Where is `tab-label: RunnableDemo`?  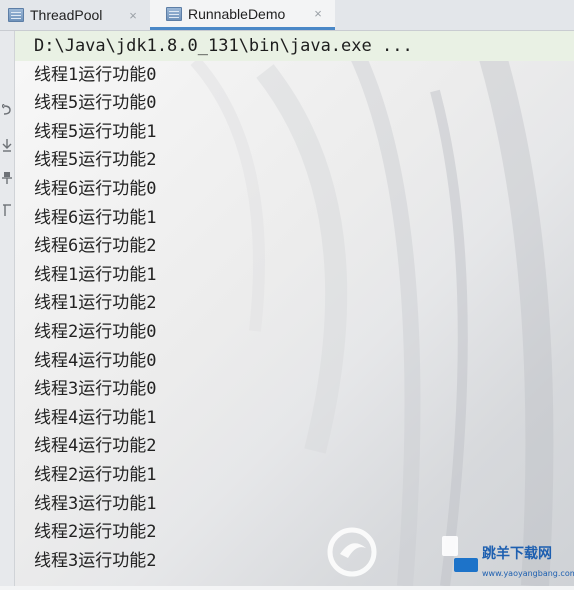
tab-label: RunnableDemo is located at coordinates (237, 13).